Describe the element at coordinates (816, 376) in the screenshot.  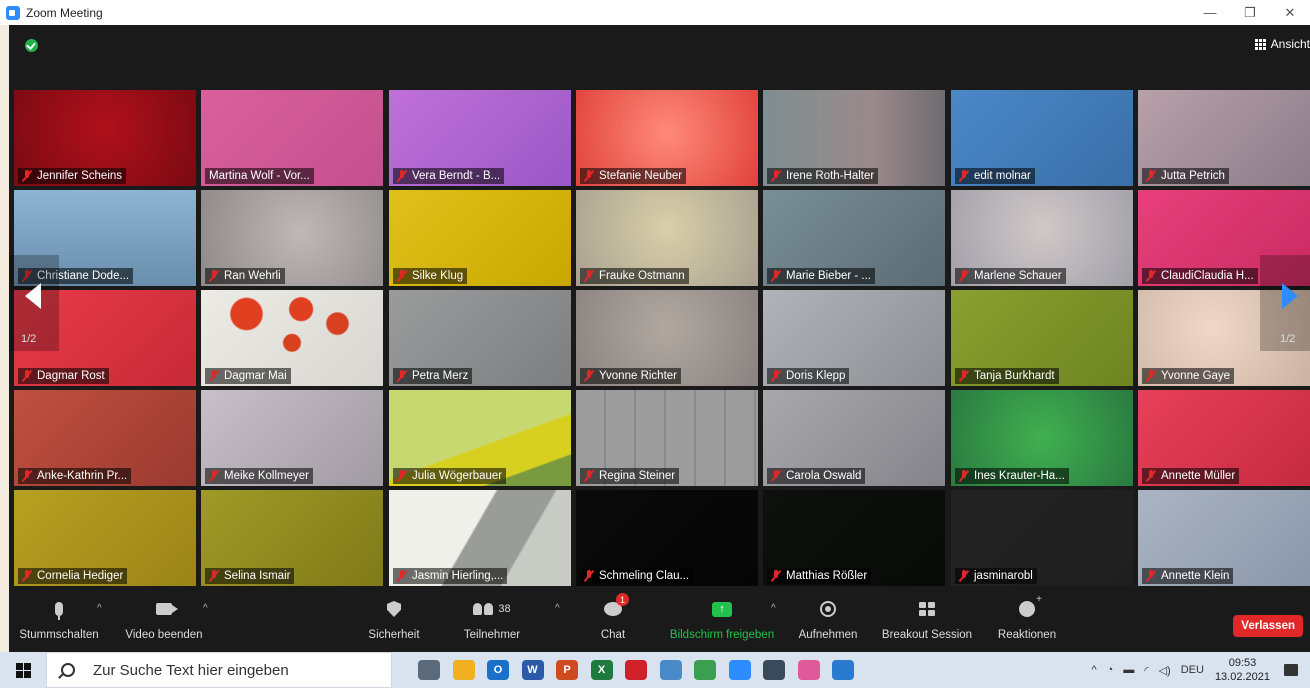
I see `participant-name: Doris Klepp` at that location.